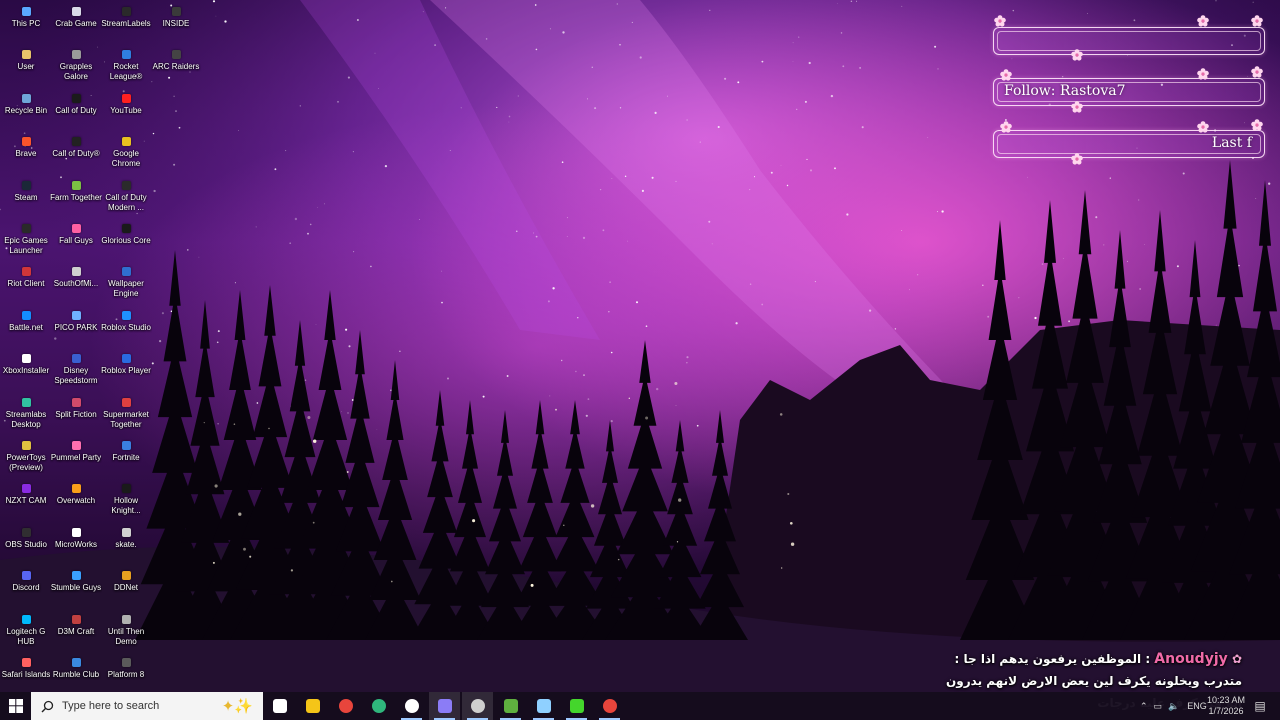 Image resolution: width=1280 pixels, height=720 pixels. Describe the element at coordinates (477, 706) in the screenshot. I see `taskbar-app-obs` at that location.